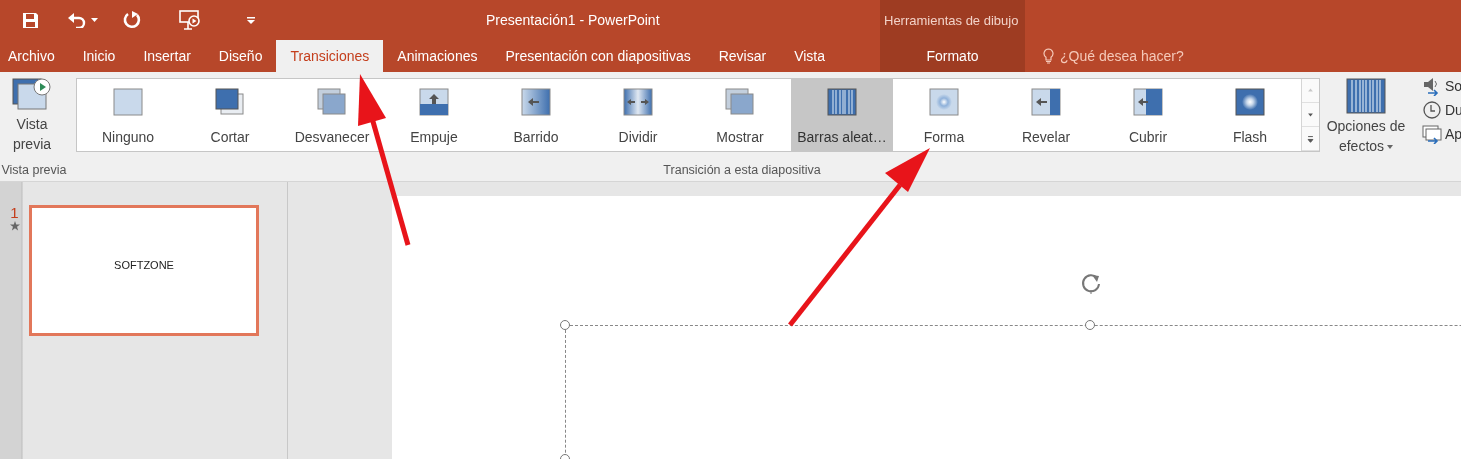  I want to click on uncover-slide-icon, so click(1046, 102).